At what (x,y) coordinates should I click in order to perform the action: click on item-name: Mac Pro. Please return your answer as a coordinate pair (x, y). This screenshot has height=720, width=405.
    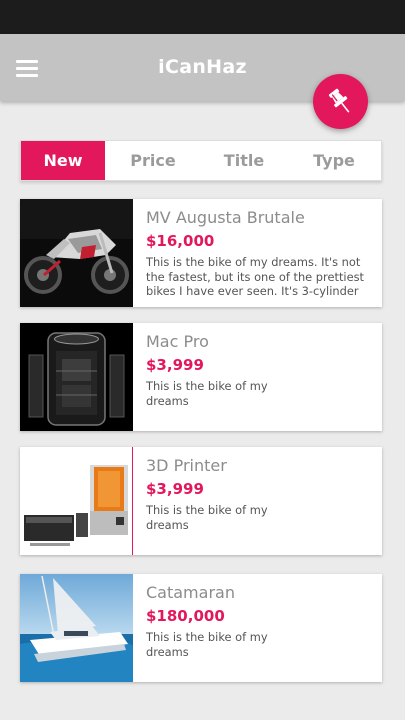
    Looking at the image, I should click on (177, 341).